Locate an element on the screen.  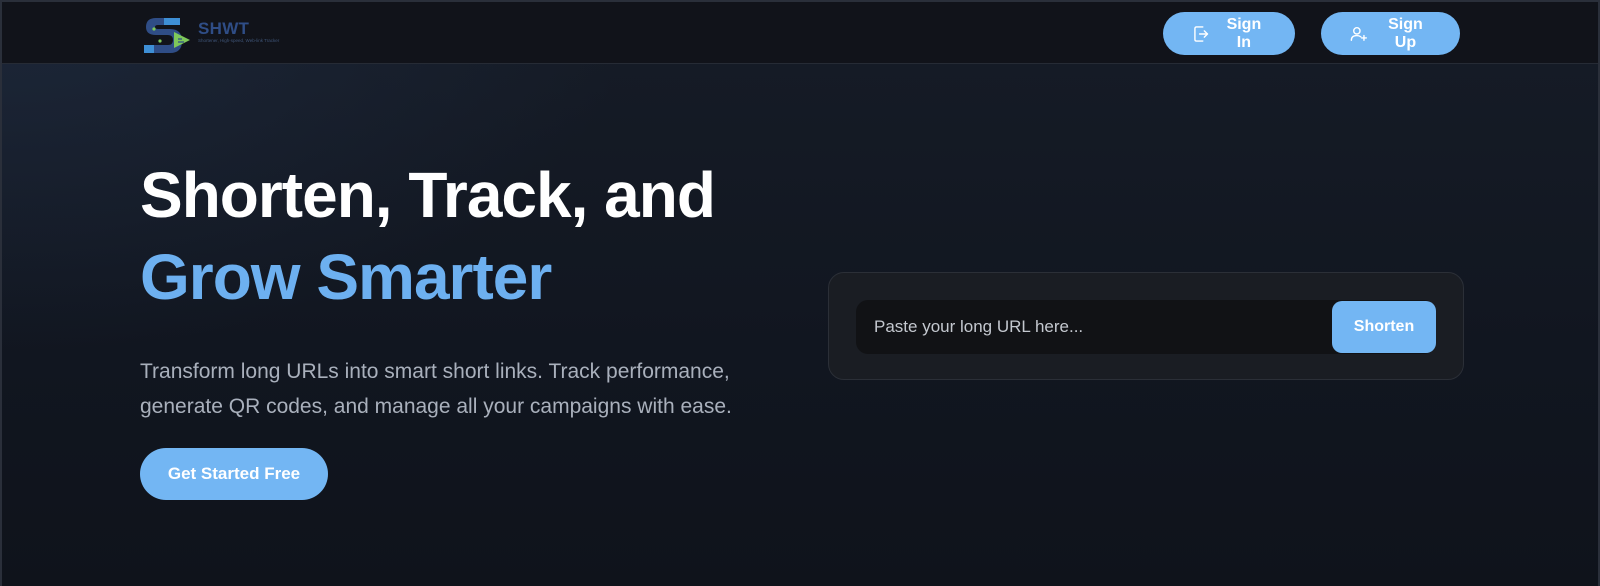
long-url-input is located at coordinates (1091, 327).